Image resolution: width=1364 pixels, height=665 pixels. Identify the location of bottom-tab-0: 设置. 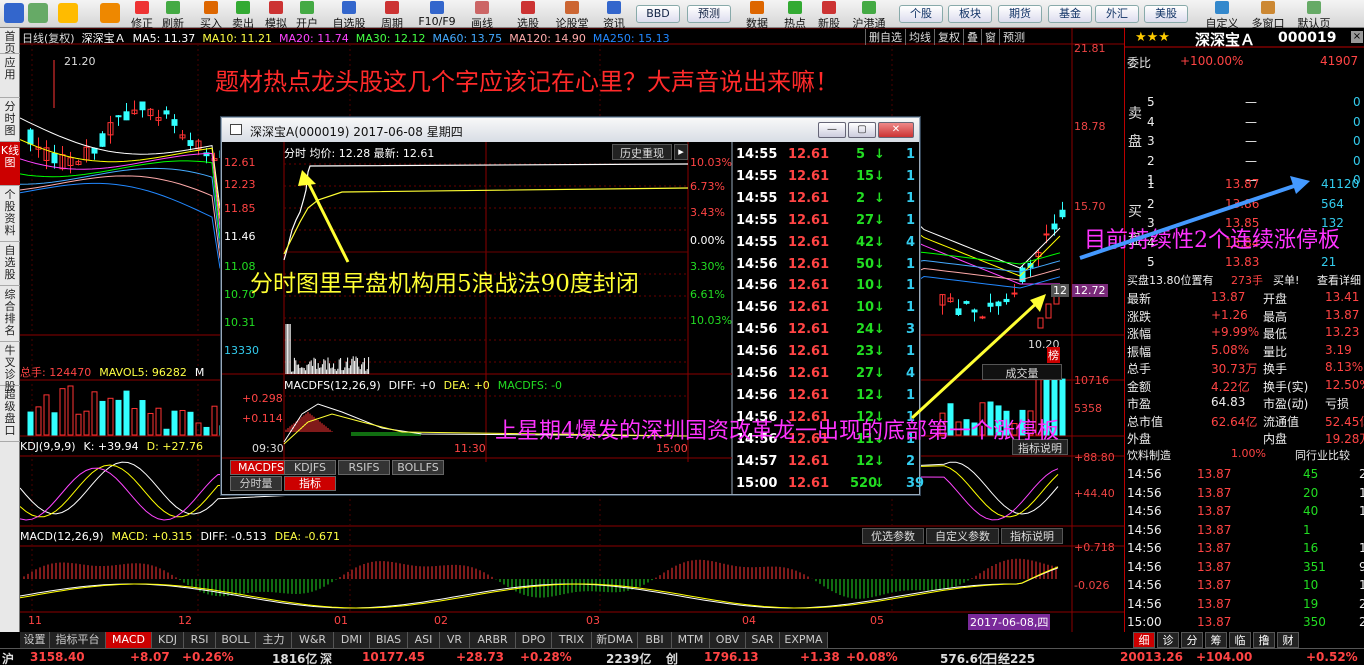
(35, 640).